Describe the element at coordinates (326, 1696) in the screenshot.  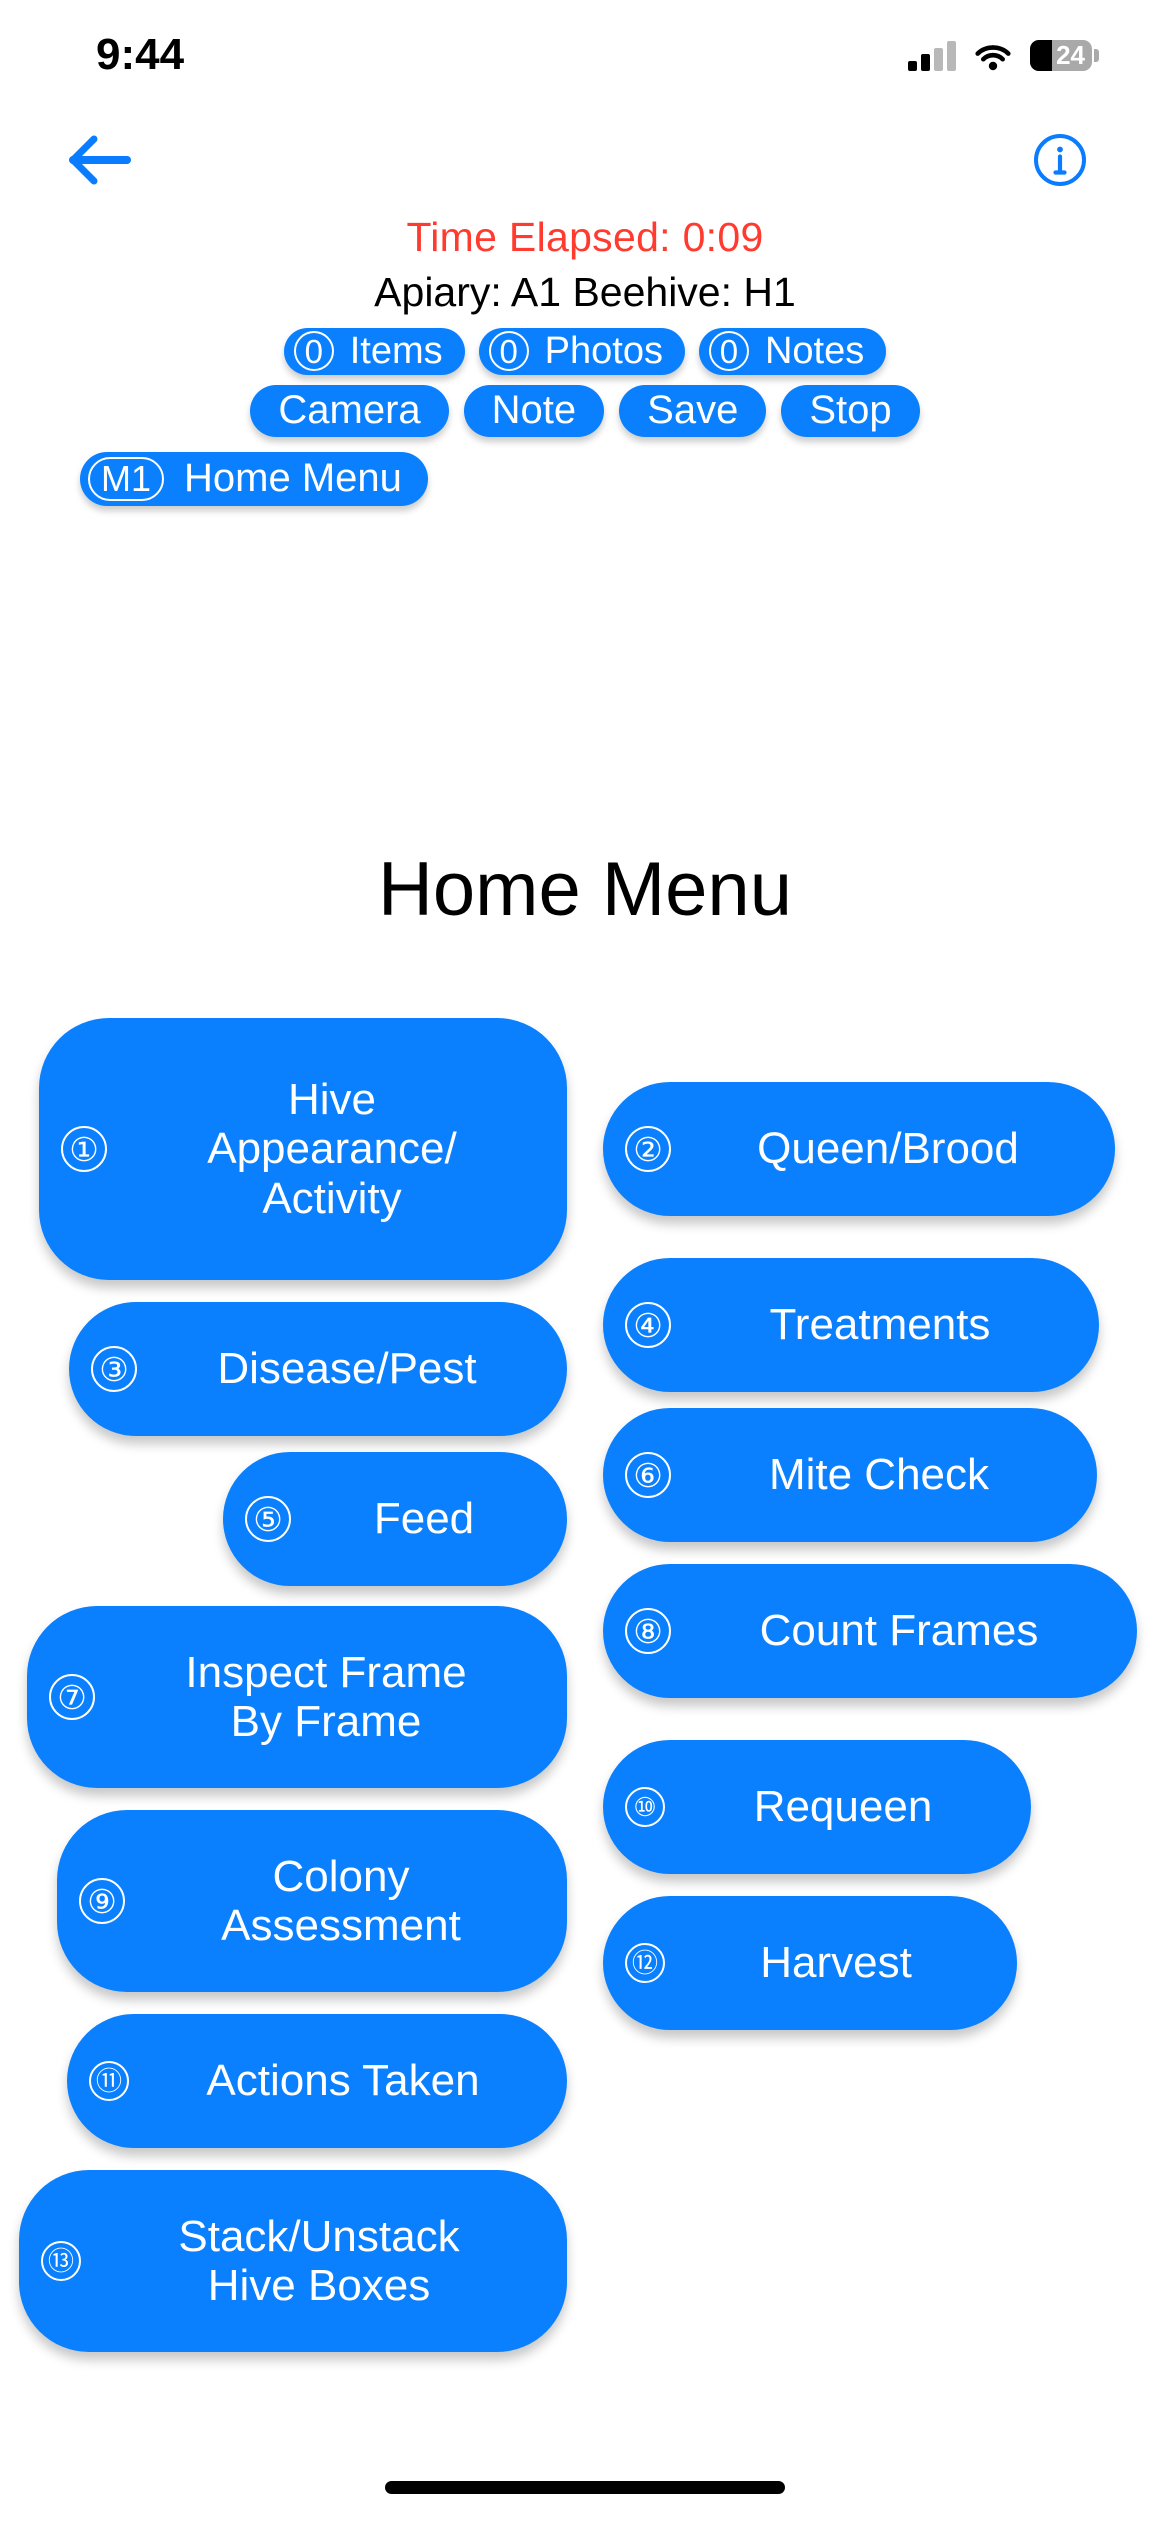
I see `menu-item-label: Inspect Frame By Frame` at that location.